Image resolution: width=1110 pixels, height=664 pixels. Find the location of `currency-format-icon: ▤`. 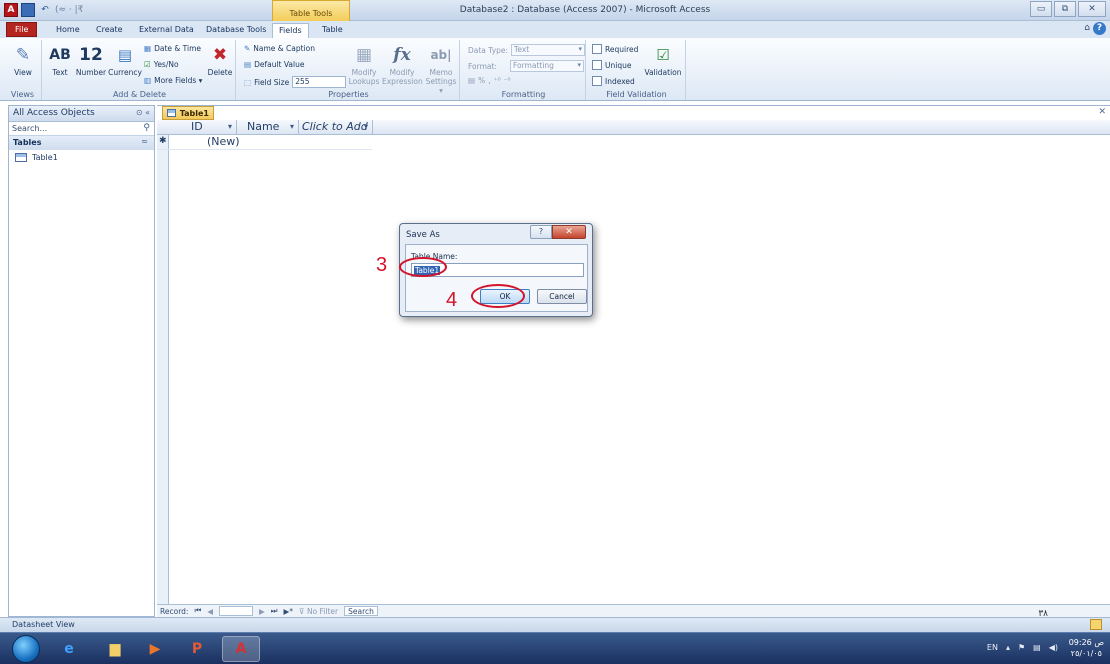

currency-format-icon: ▤ is located at coordinates (471, 80).